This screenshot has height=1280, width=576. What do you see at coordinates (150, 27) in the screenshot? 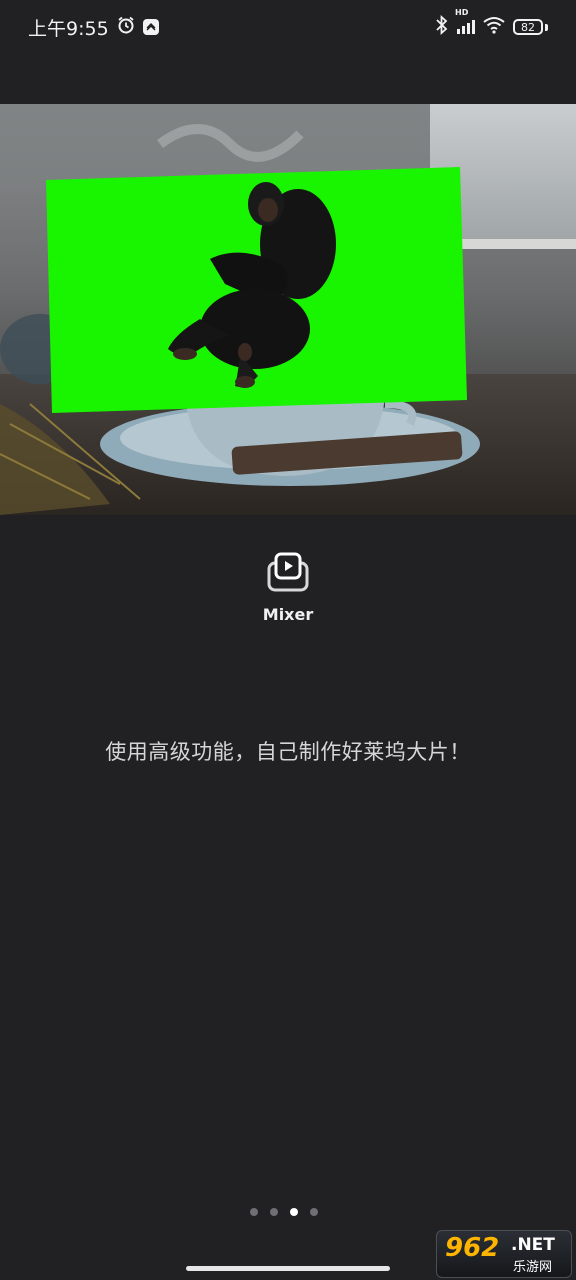
I see `app-notification-icon` at bounding box center [150, 27].